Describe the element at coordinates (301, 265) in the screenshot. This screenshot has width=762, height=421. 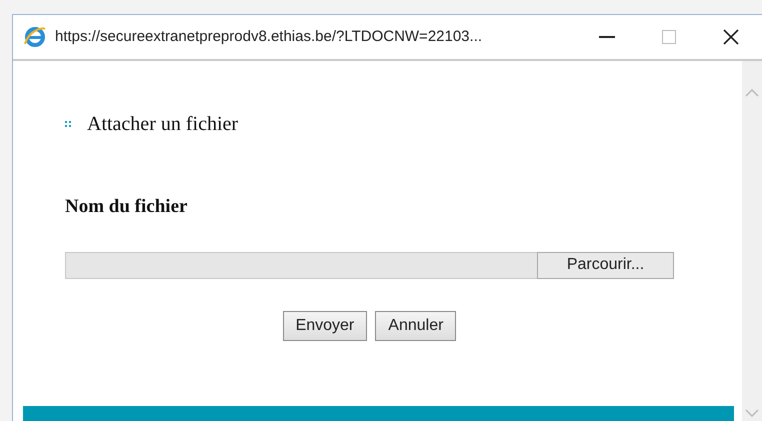
I see `file-path-field` at that location.